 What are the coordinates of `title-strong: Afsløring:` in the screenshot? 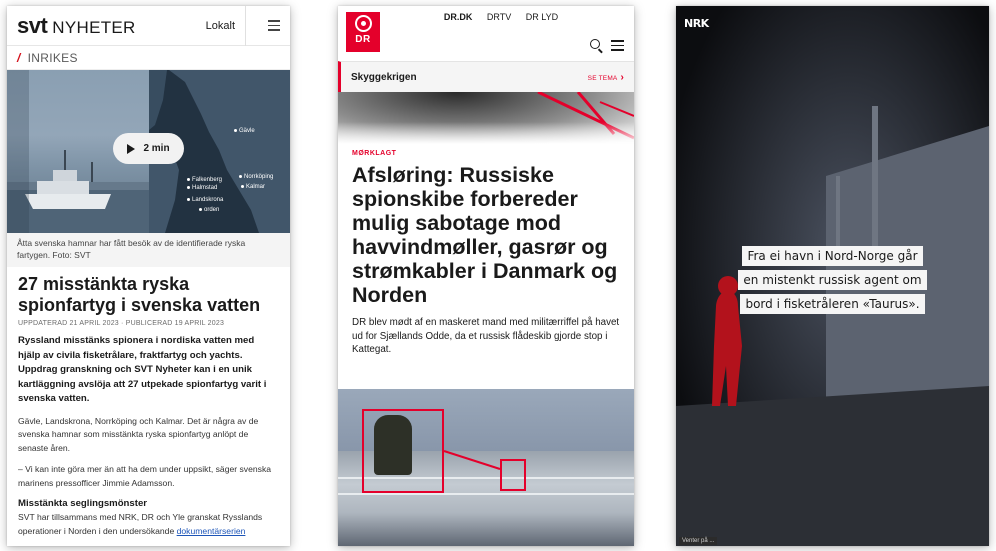 It's located at (403, 175).